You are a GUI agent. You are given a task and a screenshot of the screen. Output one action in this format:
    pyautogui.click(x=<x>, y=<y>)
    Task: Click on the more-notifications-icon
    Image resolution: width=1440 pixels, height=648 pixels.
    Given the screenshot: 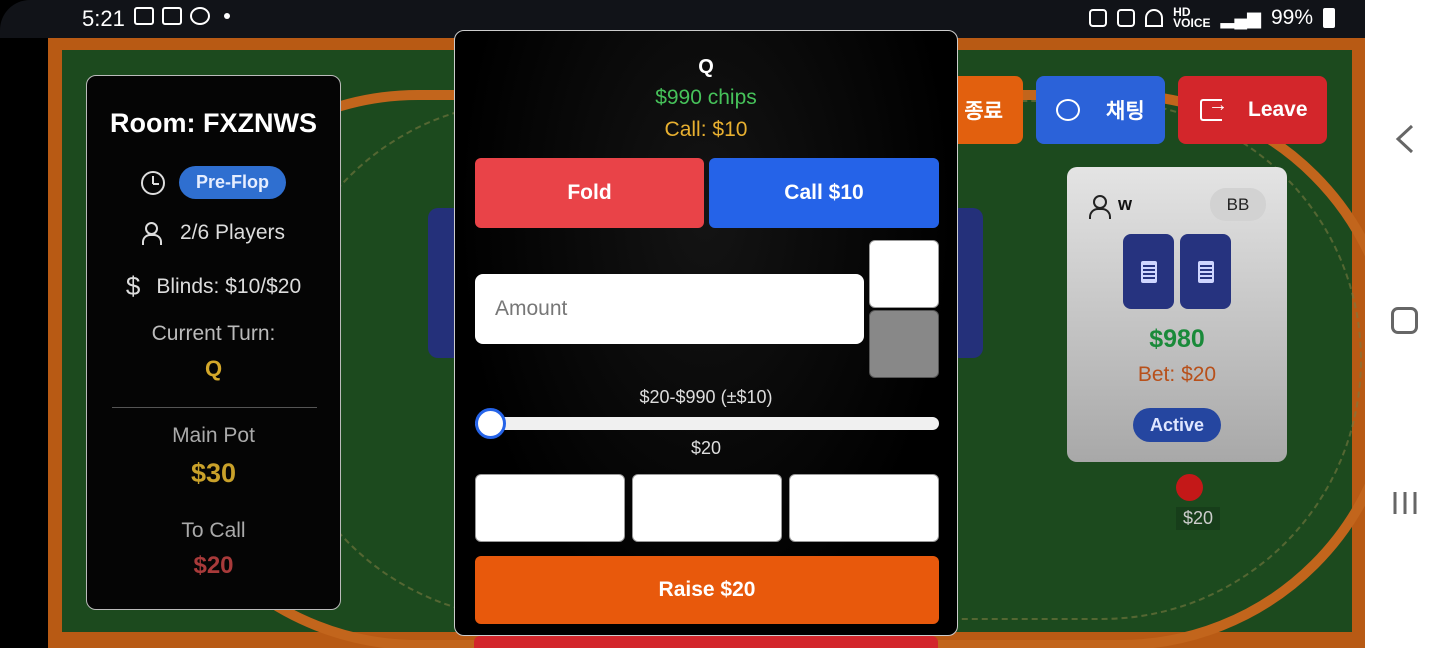 What is the action you would take?
    pyautogui.click(x=227, y=16)
    